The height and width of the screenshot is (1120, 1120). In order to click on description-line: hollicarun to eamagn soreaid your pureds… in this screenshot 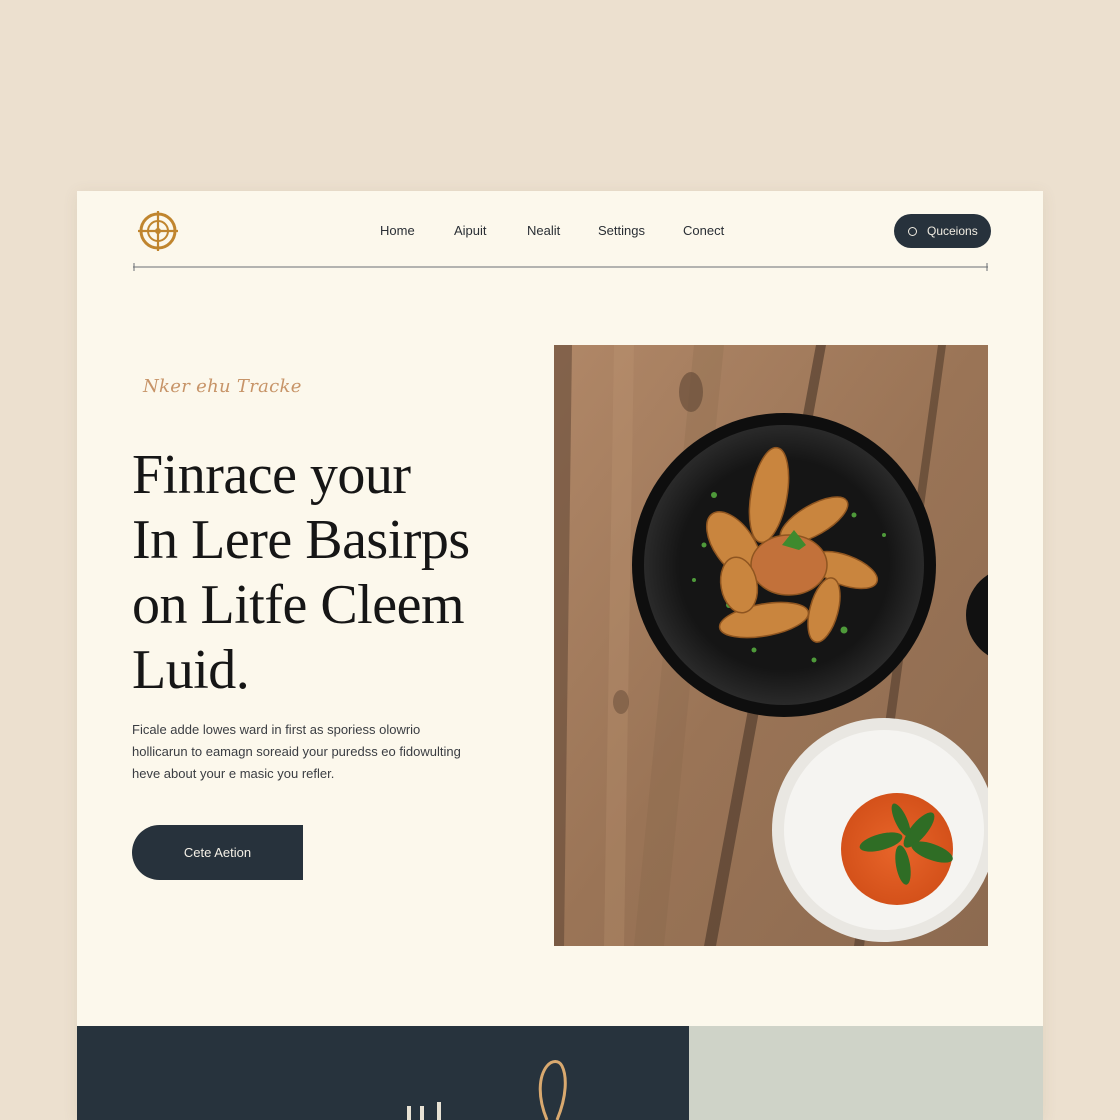, I will do `click(296, 751)`.